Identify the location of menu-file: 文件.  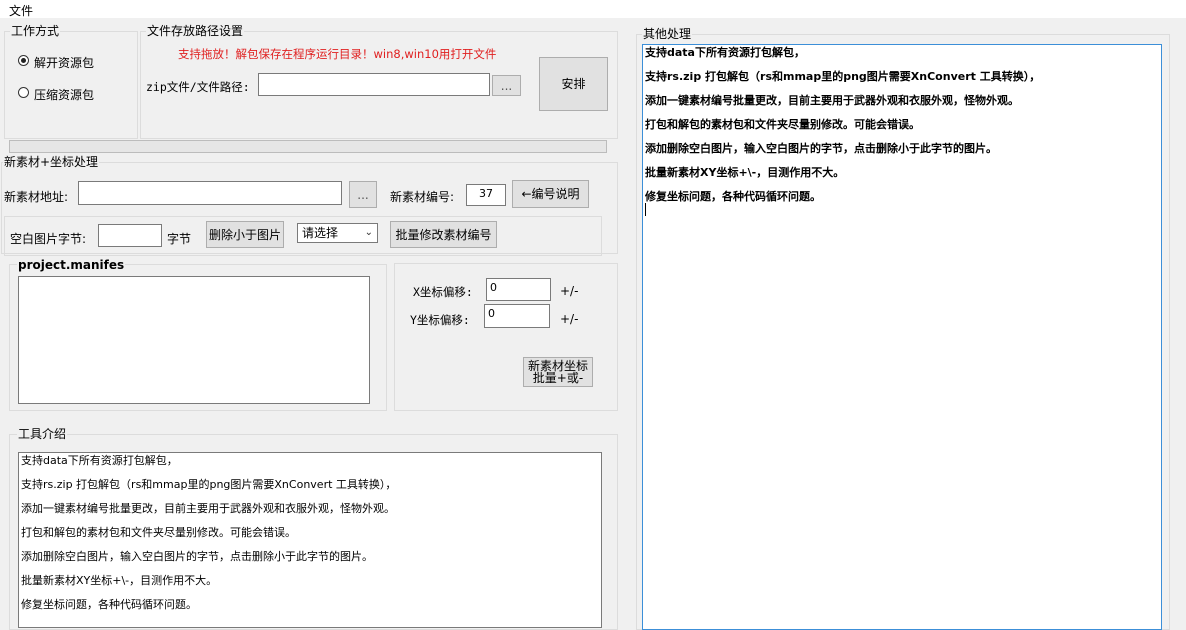
(21, 10).